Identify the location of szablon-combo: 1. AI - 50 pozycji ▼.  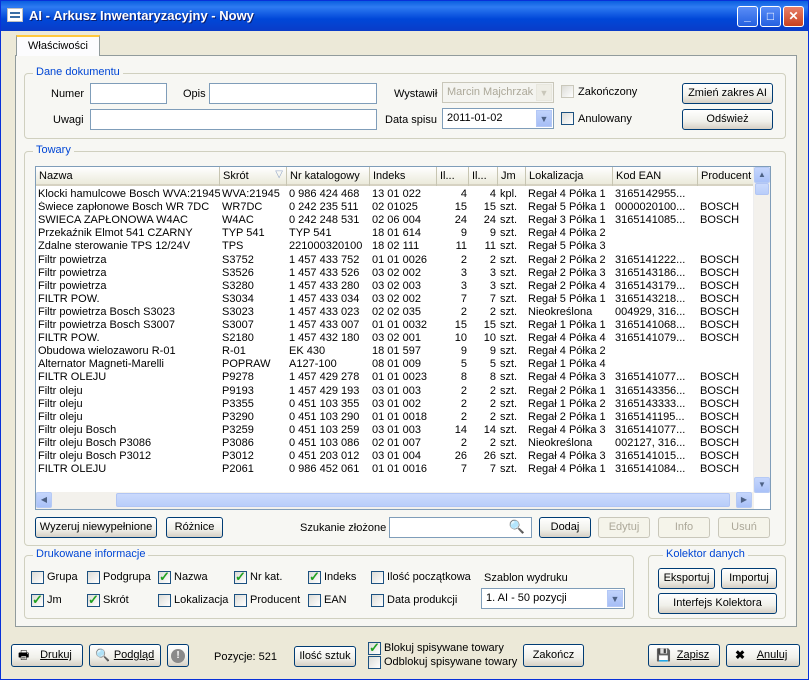
(553, 598).